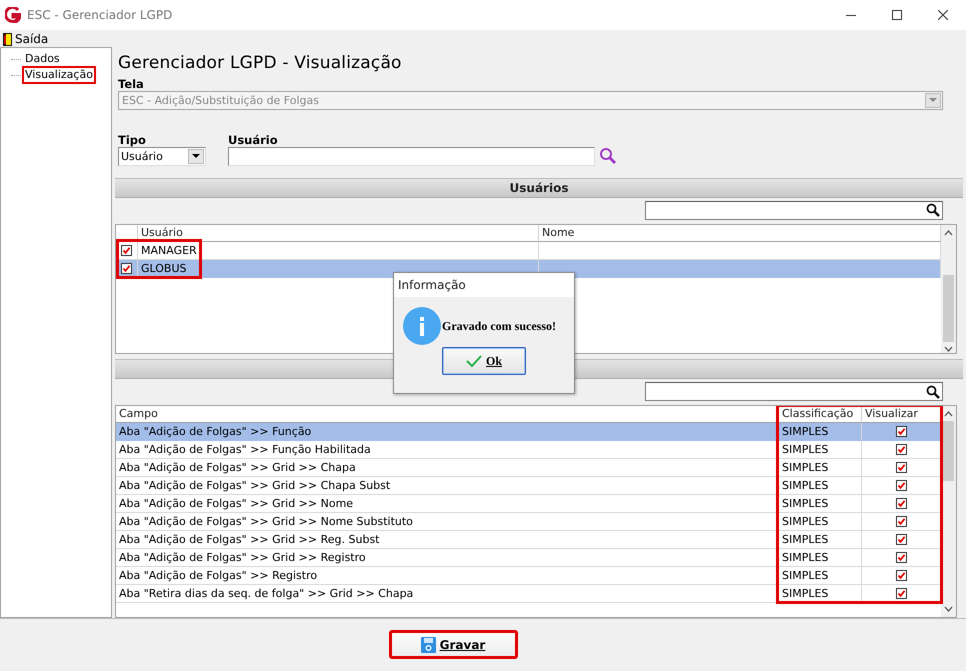  What do you see at coordinates (253, 139) in the screenshot?
I see `field-label: Usuário` at bounding box center [253, 139].